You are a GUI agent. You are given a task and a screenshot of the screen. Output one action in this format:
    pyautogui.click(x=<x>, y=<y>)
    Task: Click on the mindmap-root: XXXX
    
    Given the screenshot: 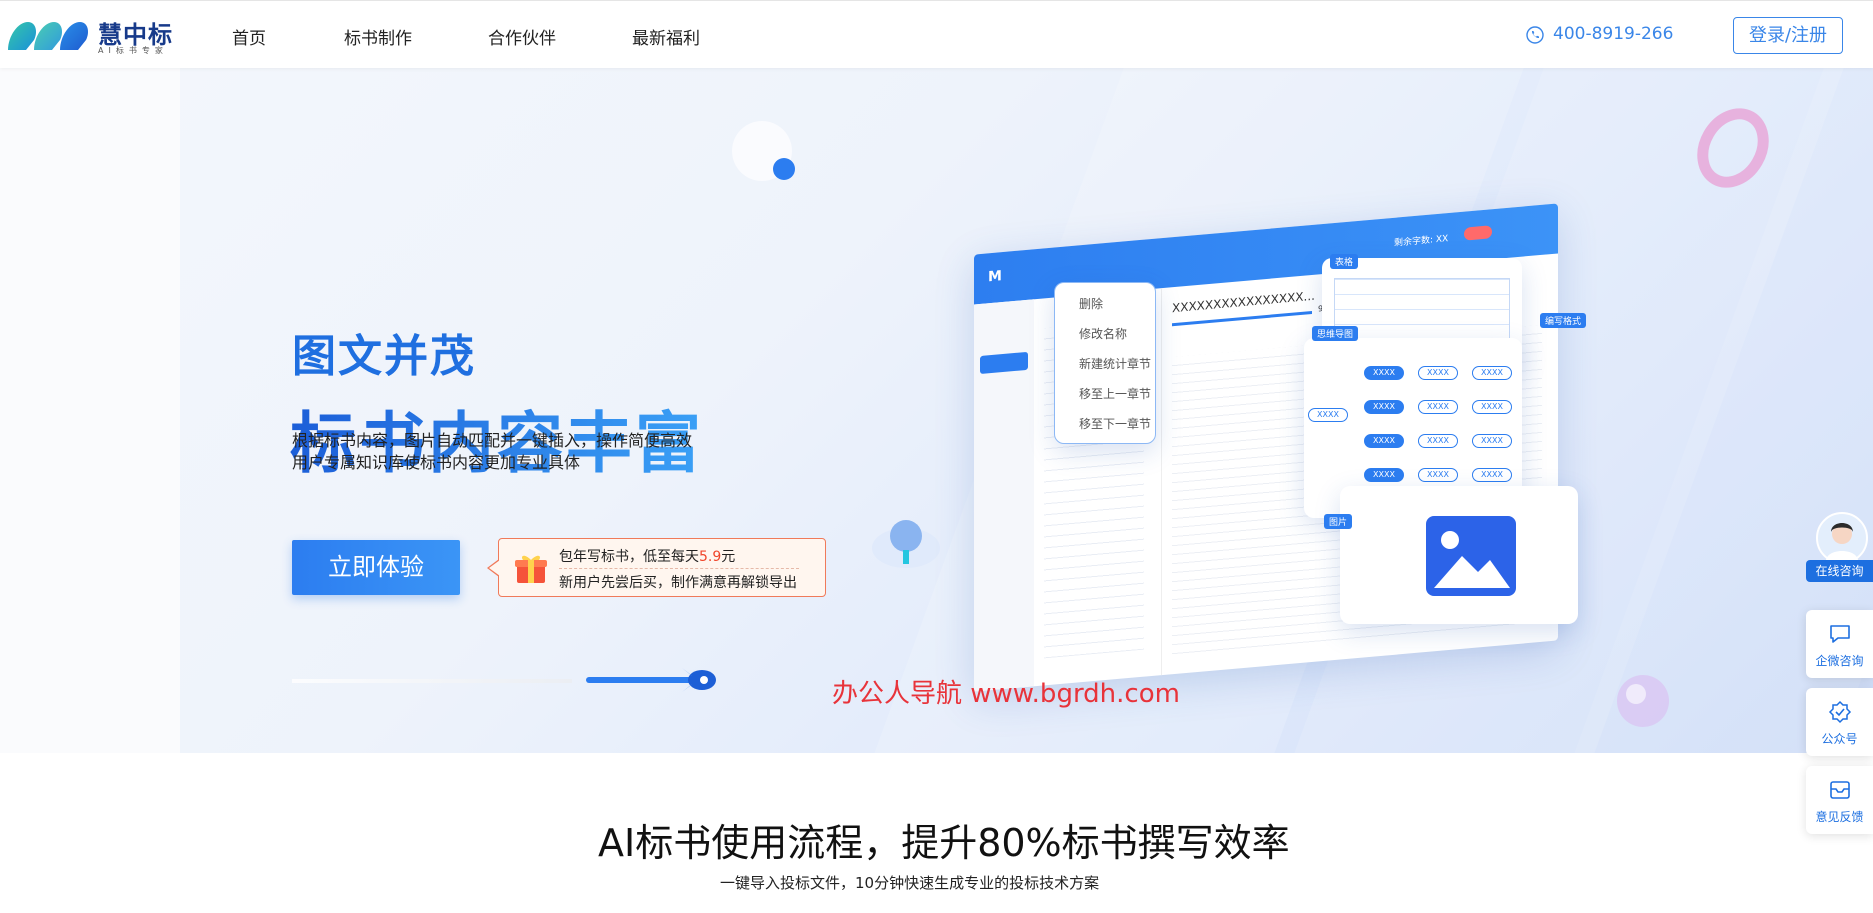 What is the action you would take?
    pyautogui.click(x=1328, y=415)
    